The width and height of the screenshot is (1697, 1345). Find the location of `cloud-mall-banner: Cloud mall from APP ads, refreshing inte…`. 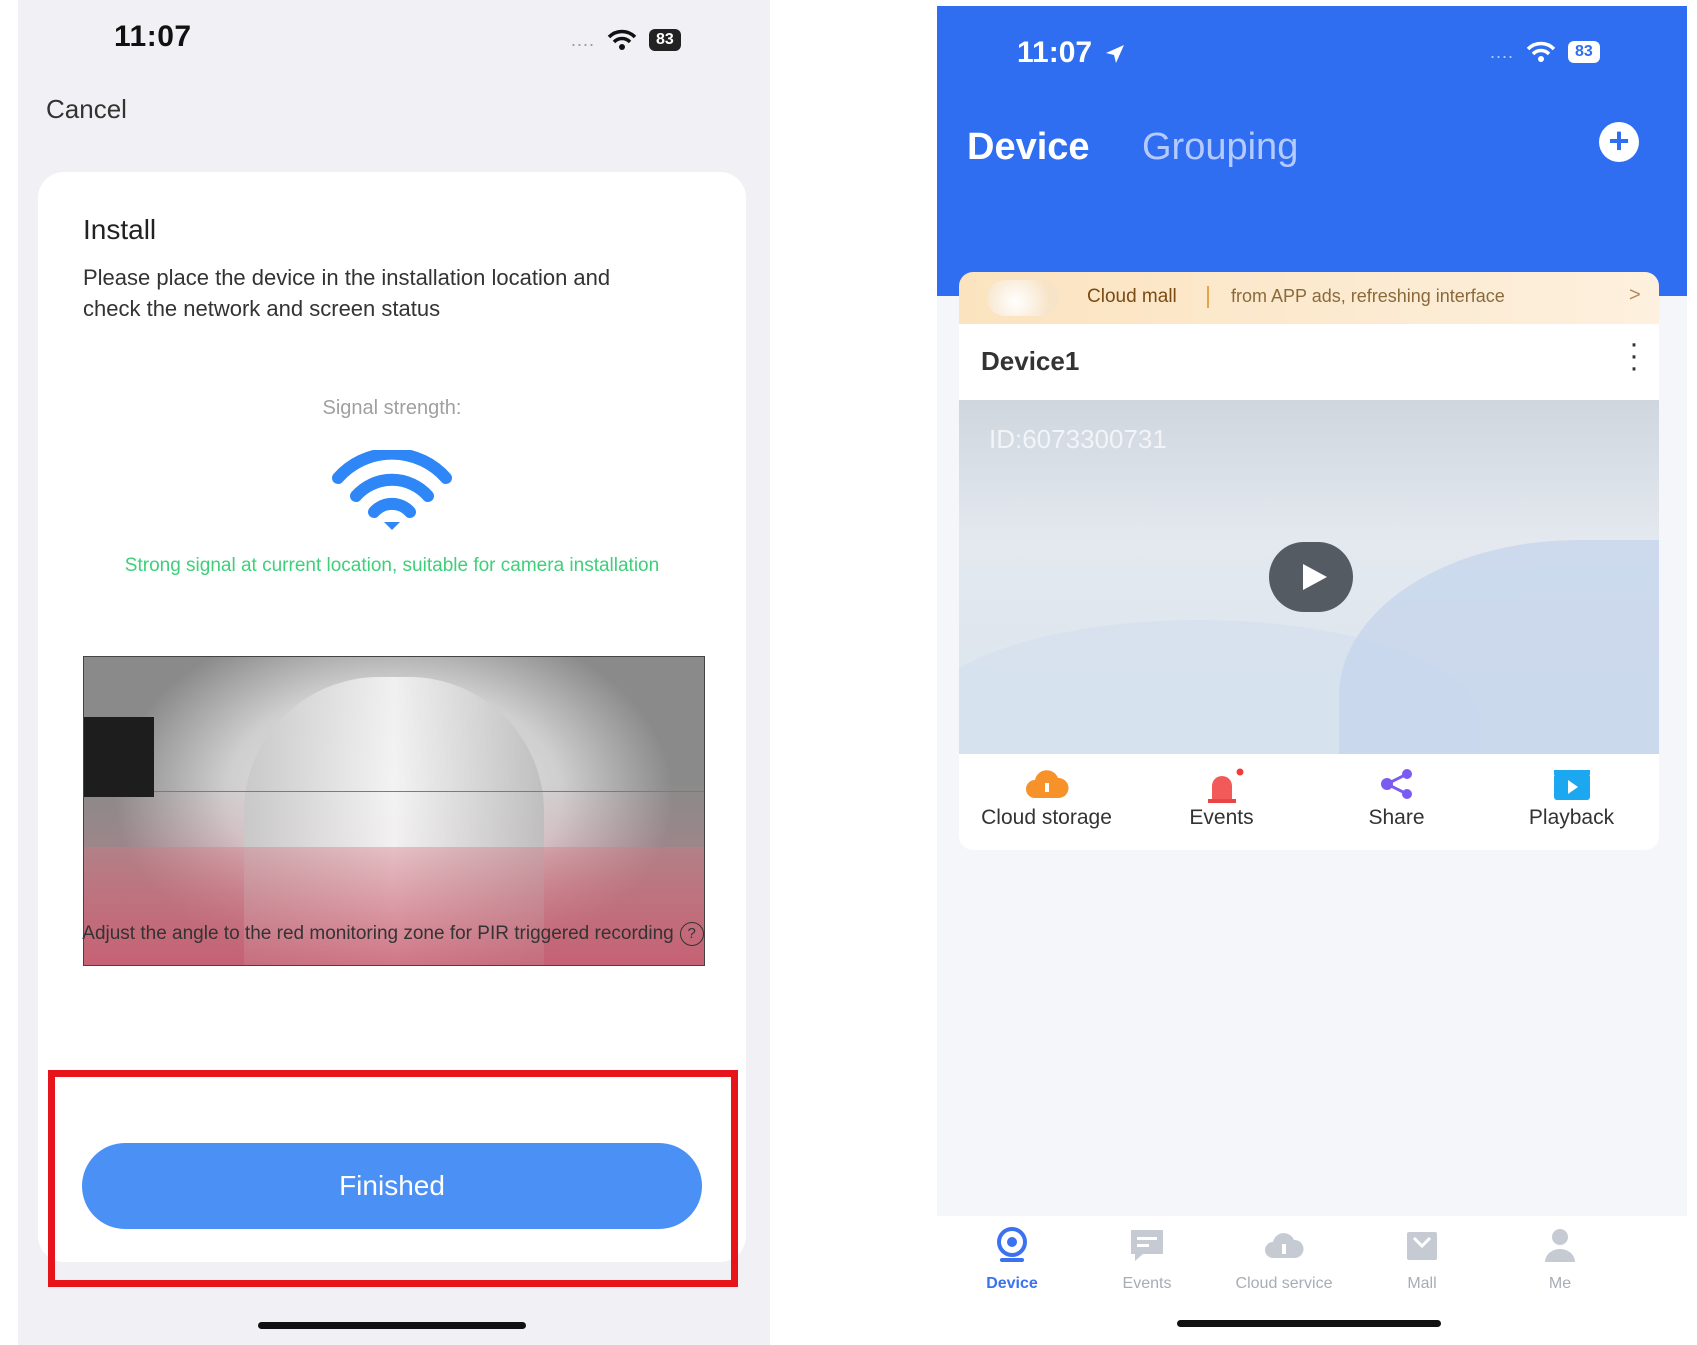

cloud-mall-banner: Cloud mall from APP ads, refreshing inte… is located at coordinates (1309, 298).